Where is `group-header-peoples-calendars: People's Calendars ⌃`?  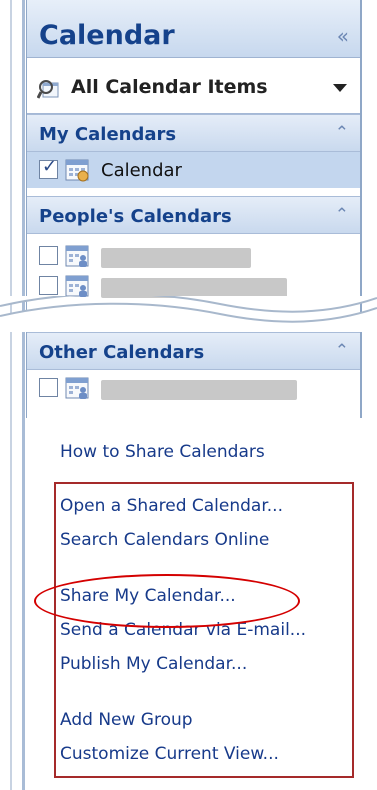
group-header-peoples-calendars: People's Calendars ⌃ is located at coordinates (193, 215).